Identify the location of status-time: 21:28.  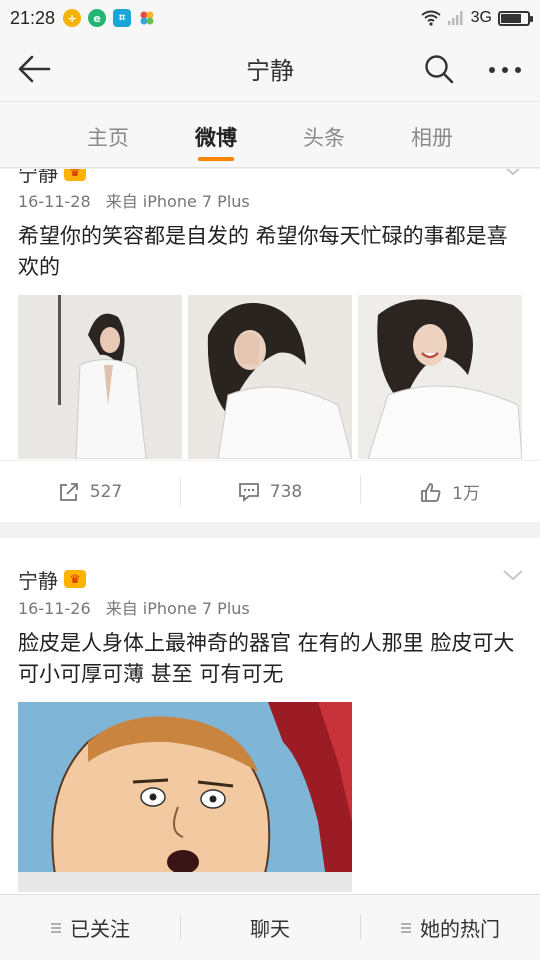
(33, 17).